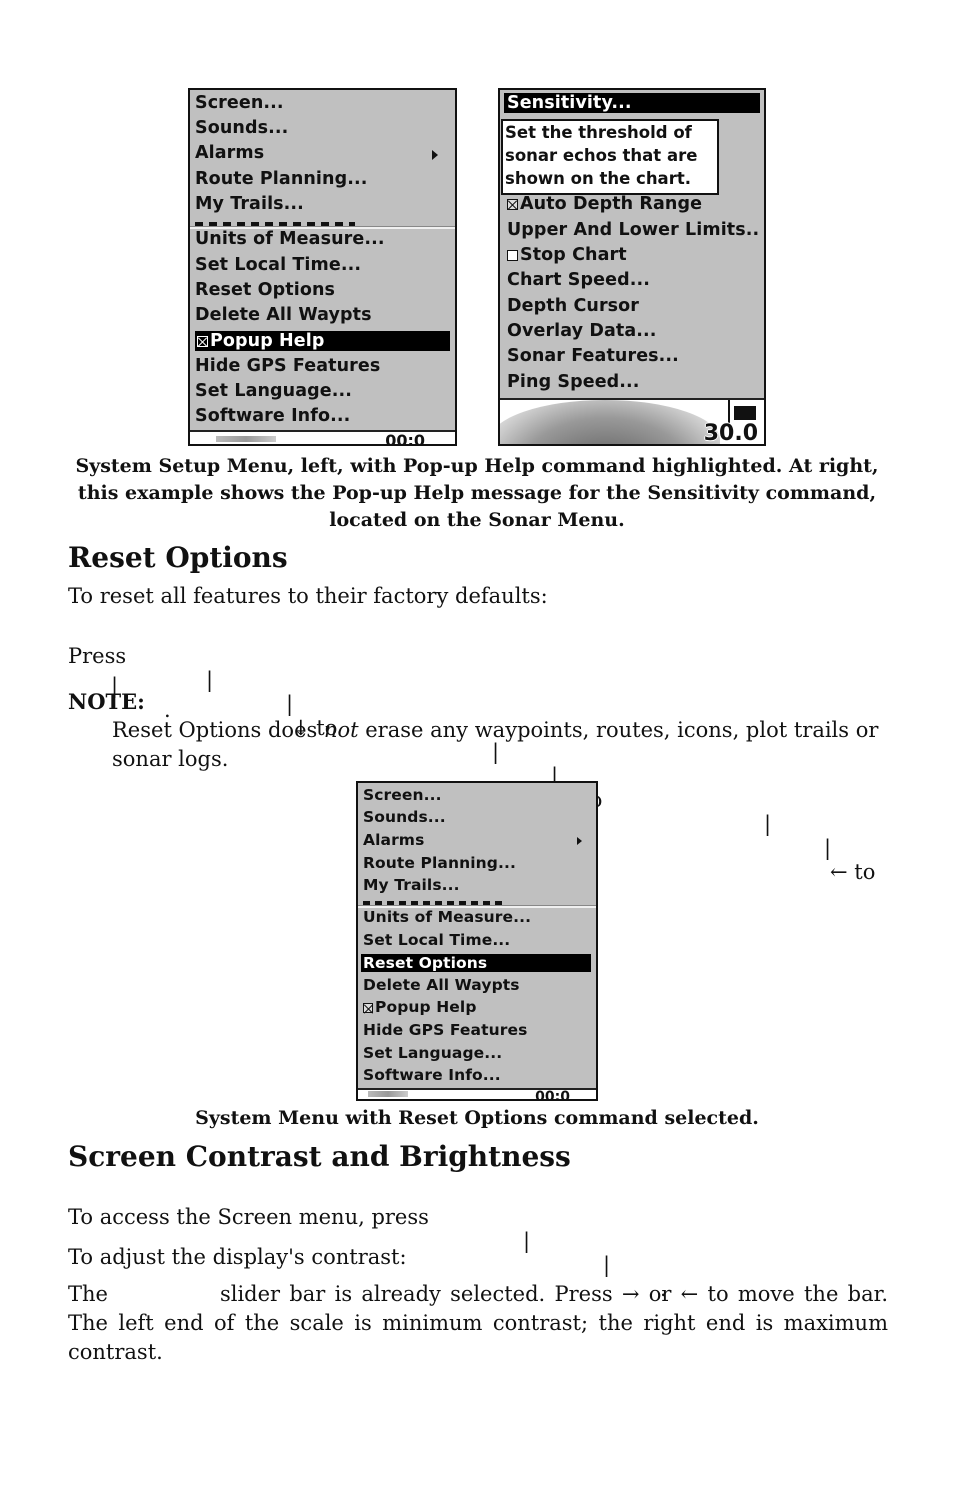 The image size is (954, 1487). What do you see at coordinates (633, 230) in the screenshot?
I see `menu-item-upper-lower-limits: Upper And Lower Limits..` at bounding box center [633, 230].